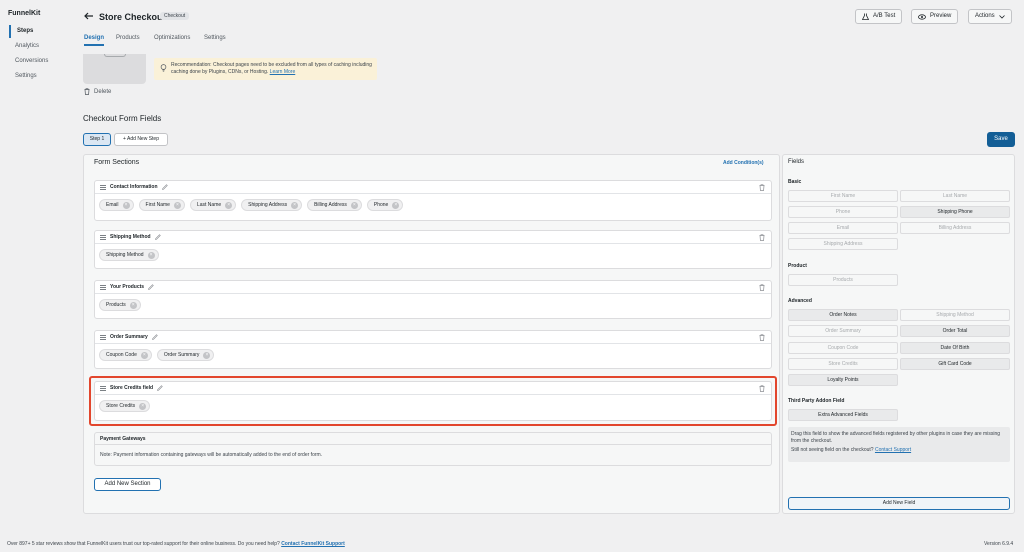 The height and width of the screenshot is (552, 1024). Describe the element at coordinates (843, 315) in the screenshot. I see `field-order-notes: Order Notes` at that location.